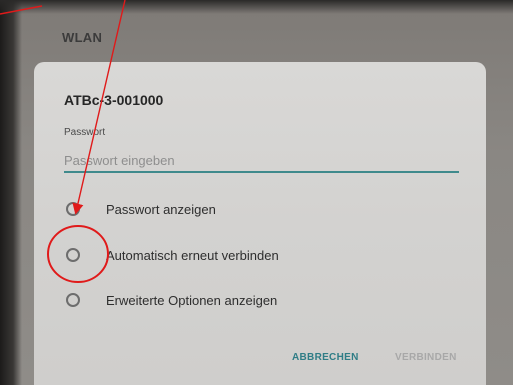 This screenshot has width=513, height=385. Describe the element at coordinates (192, 255) in the screenshot. I see `option-label: Automatisch erneut verbinden` at that location.